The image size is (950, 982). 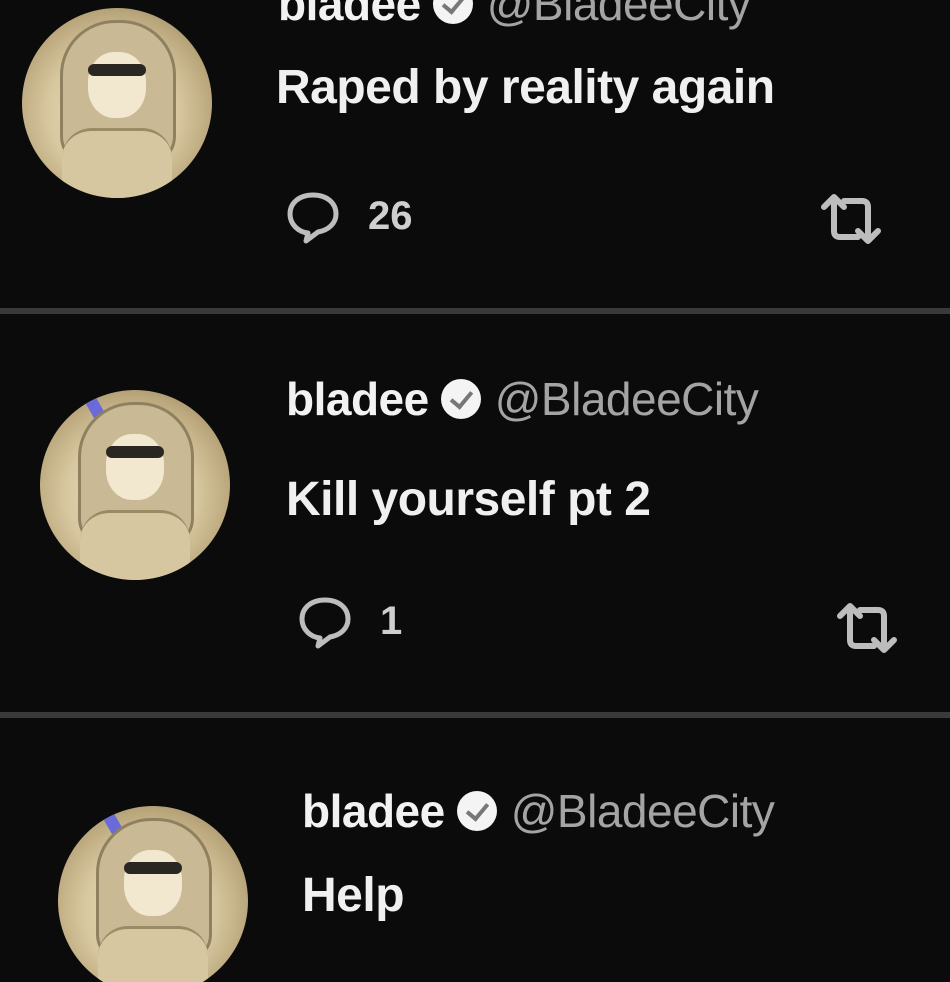 I want to click on reply-button: 1, so click(x=349, y=621).